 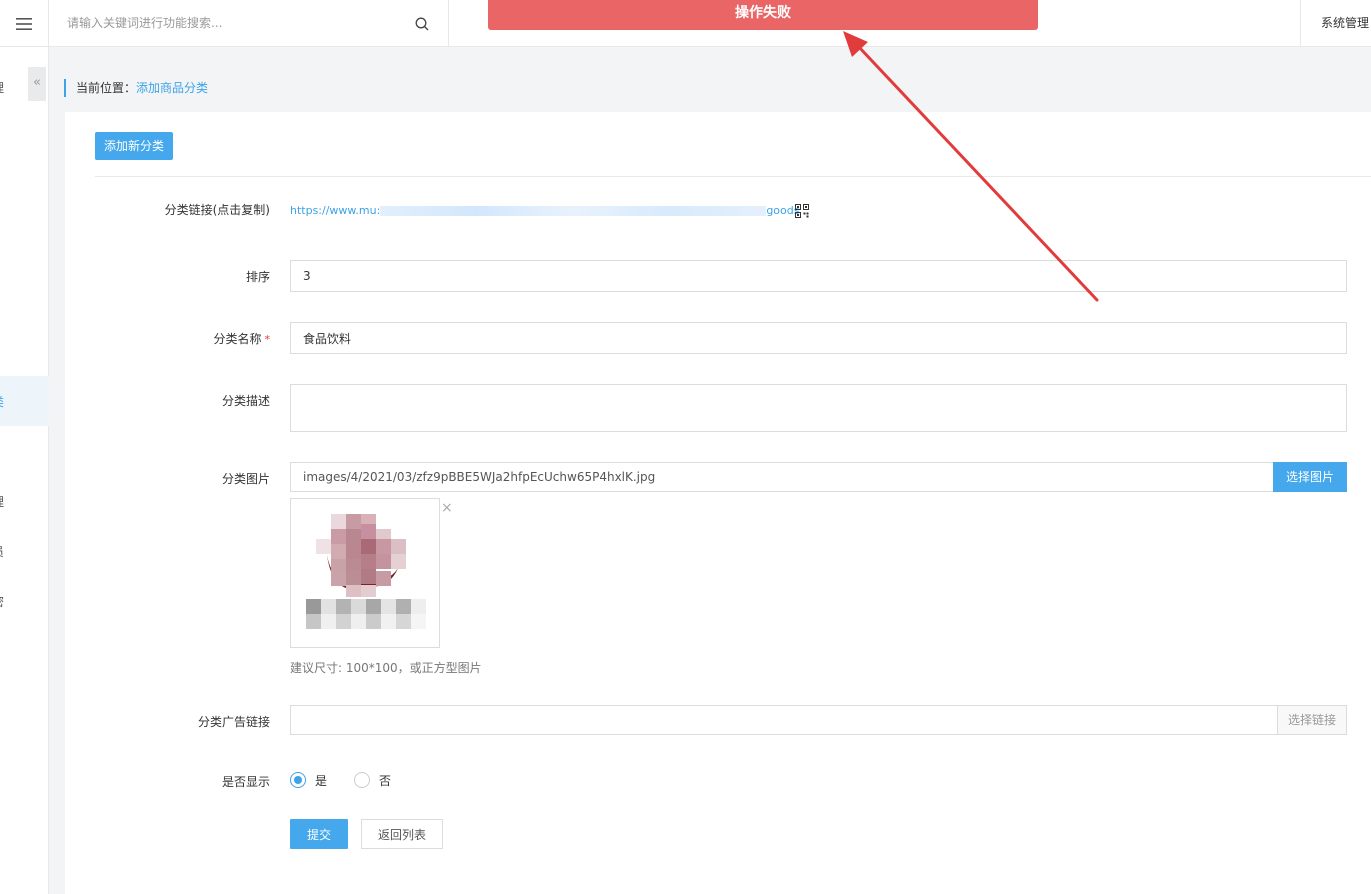 I want to click on show-no-label: 否, so click(x=385, y=780).